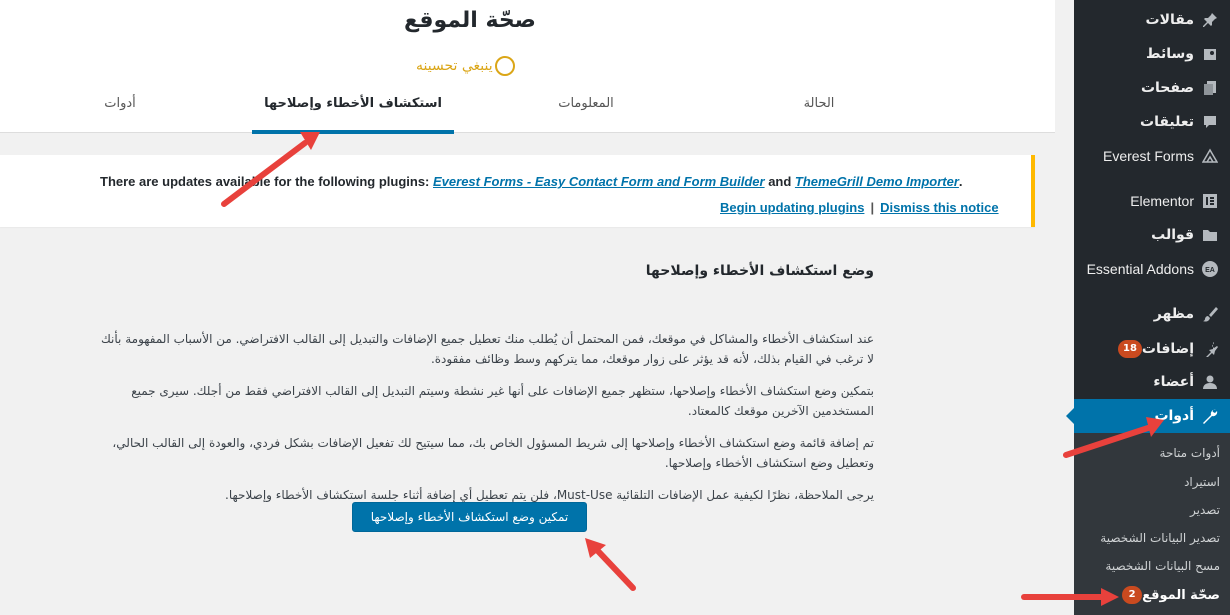 The height and width of the screenshot is (615, 1230). What do you see at coordinates (1168, 595) in the screenshot?
I see `submenu-site-health: صحّة الموقع 2` at bounding box center [1168, 595].